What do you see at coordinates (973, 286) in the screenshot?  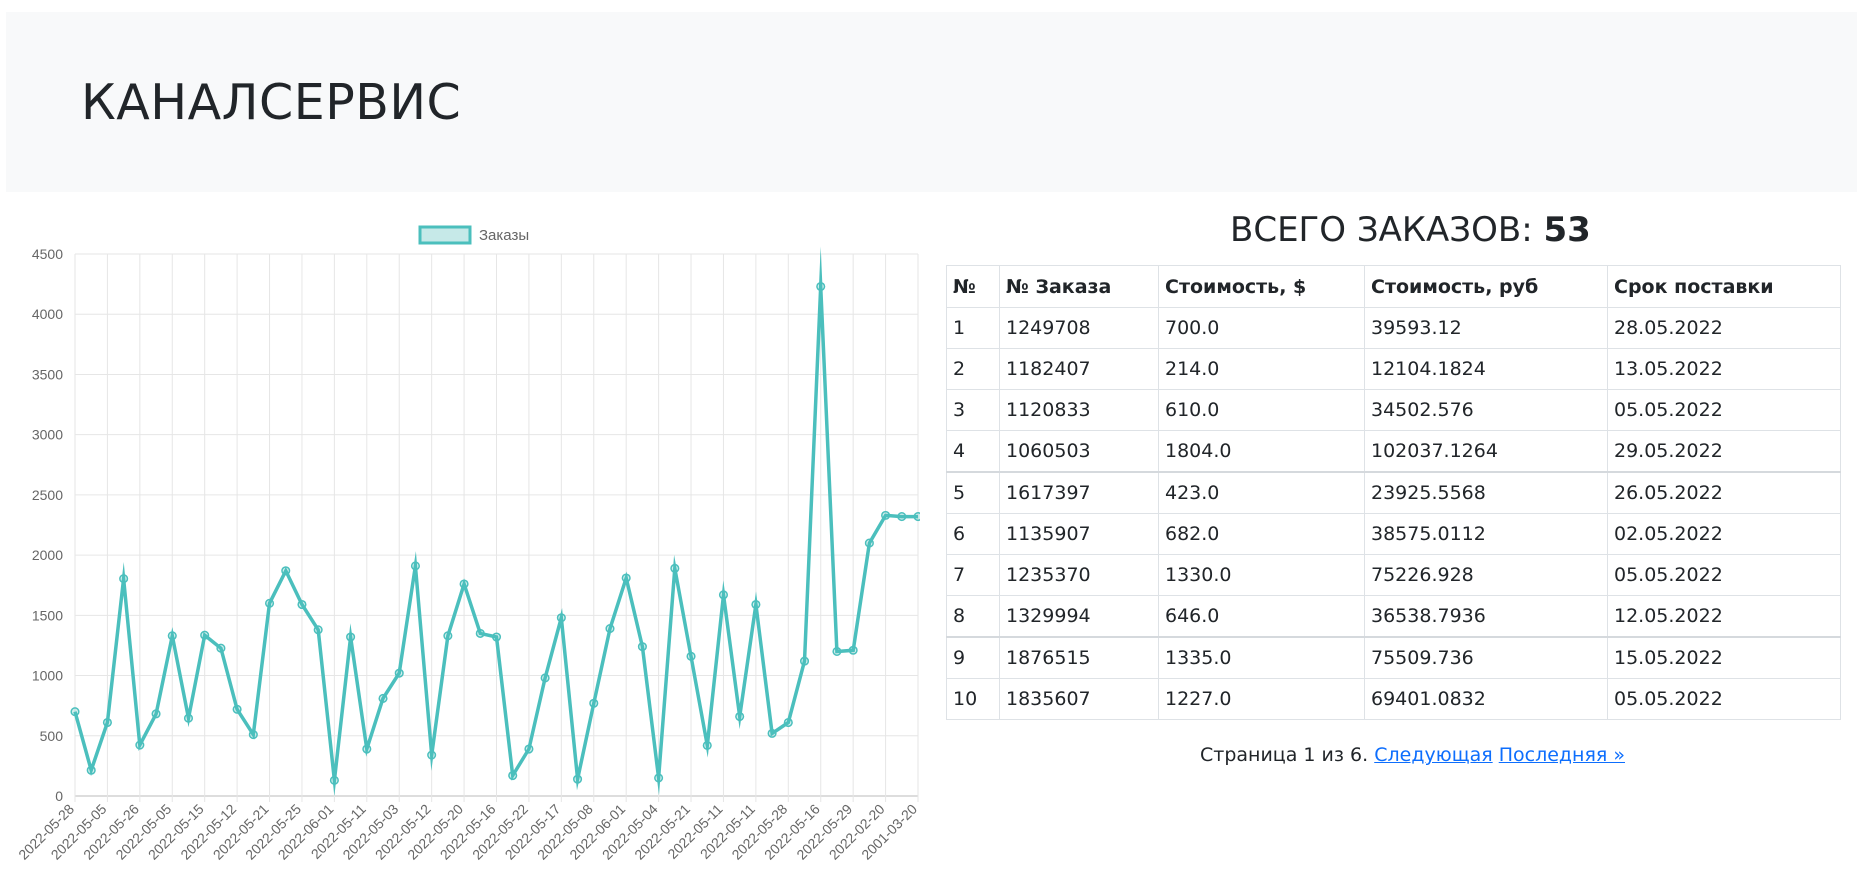 I see `column-header: №` at bounding box center [973, 286].